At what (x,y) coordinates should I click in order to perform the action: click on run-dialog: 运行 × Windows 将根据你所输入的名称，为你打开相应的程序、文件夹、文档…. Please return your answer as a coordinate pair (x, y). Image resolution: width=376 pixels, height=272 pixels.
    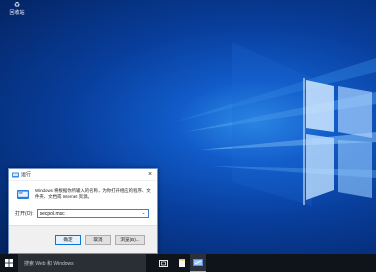
    Looking at the image, I should click on (83, 211).